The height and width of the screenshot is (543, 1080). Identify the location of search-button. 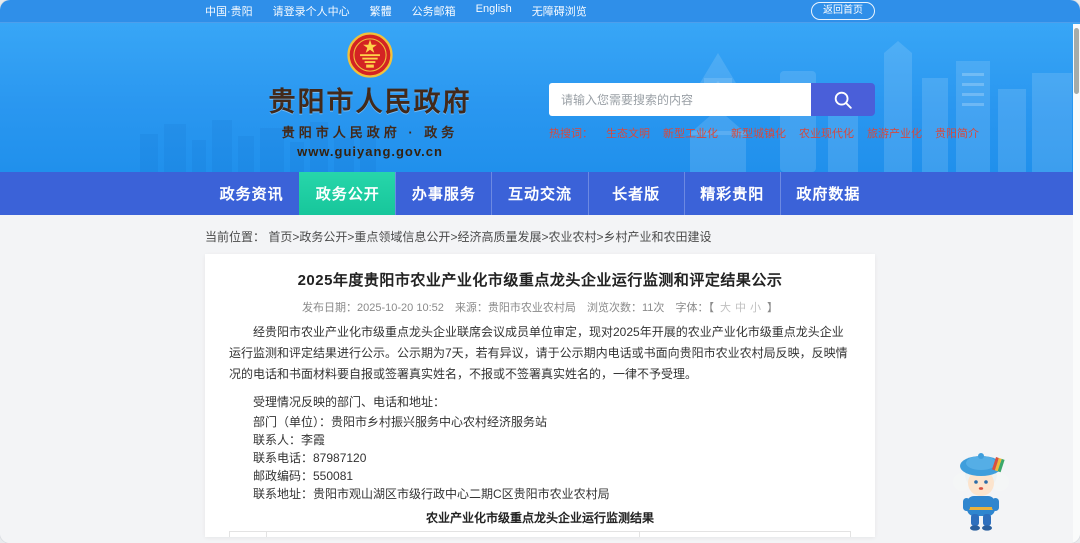
(843, 99).